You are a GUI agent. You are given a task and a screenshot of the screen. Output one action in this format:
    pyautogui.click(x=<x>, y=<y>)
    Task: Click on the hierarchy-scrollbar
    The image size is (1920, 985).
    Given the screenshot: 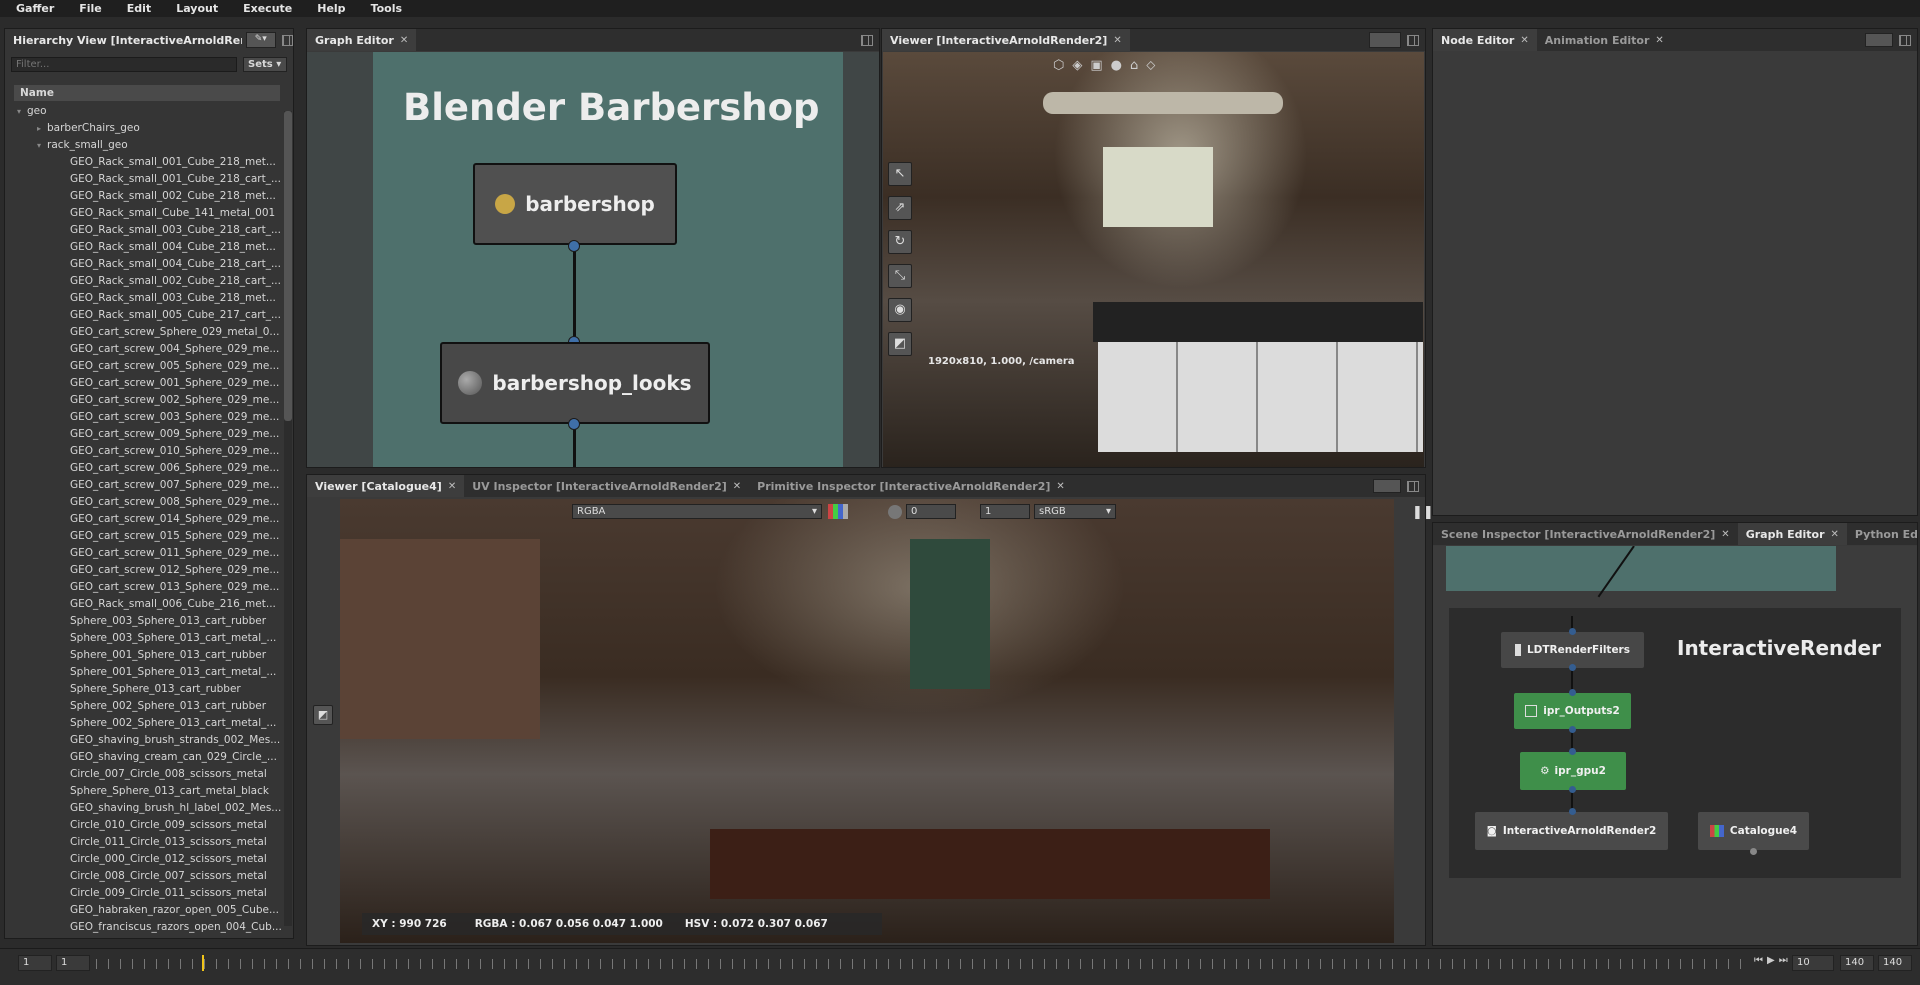 What is the action you would take?
    pyautogui.click(x=288, y=518)
    